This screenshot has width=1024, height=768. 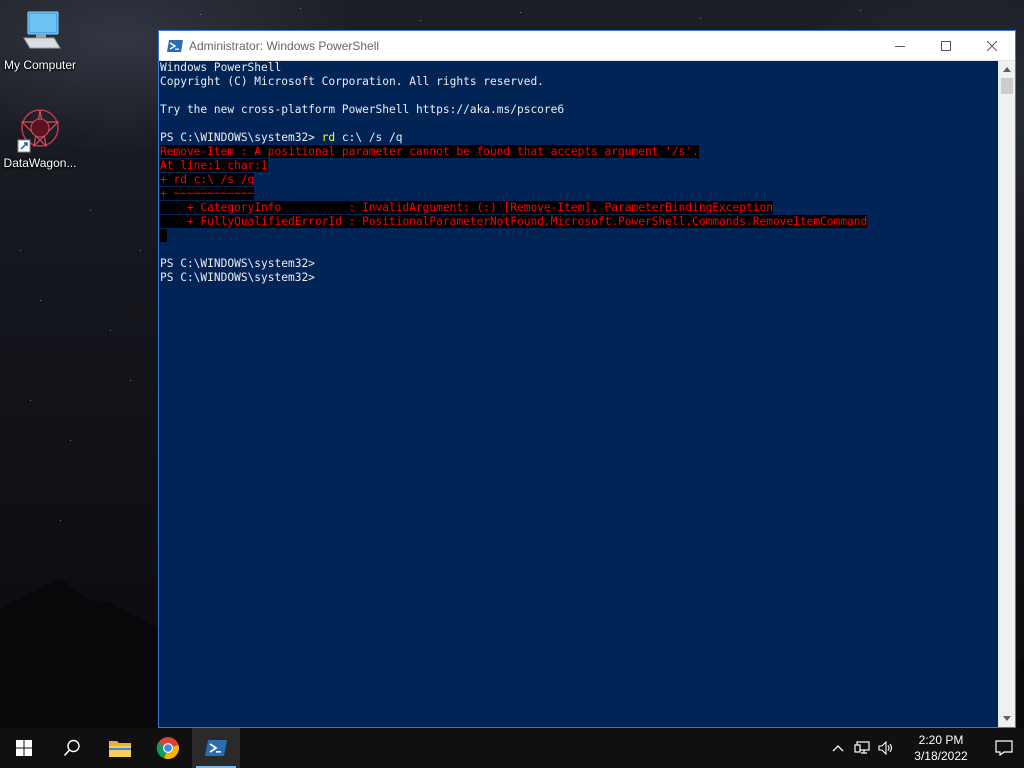 I want to click on search-icon, so click(x=71, y=748).